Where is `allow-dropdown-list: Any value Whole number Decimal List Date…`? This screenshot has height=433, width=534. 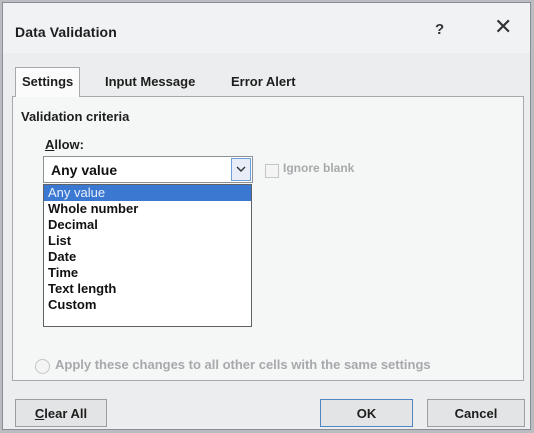 allow-dropdown-list: Any value Whole number Decimal List Date… is located at coordinates (147, 255).